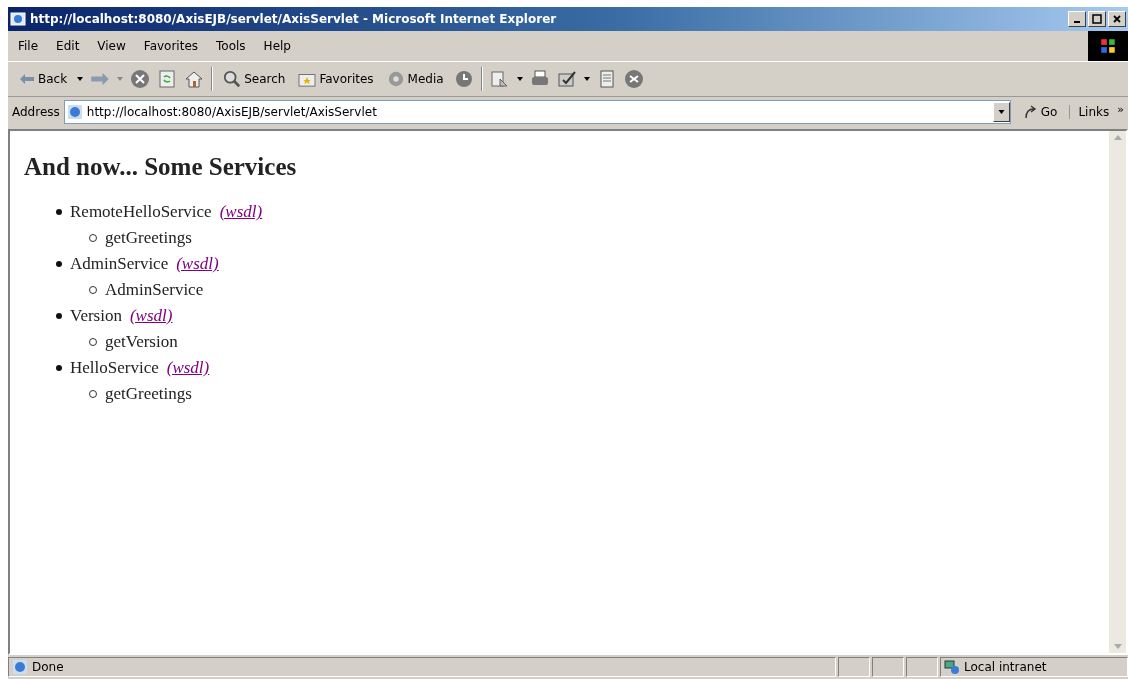 This screenshot has height=679, width=1128. Describe the element at coordinates (1077, 19) in the screenshot. I see `minimize-button` at that location.